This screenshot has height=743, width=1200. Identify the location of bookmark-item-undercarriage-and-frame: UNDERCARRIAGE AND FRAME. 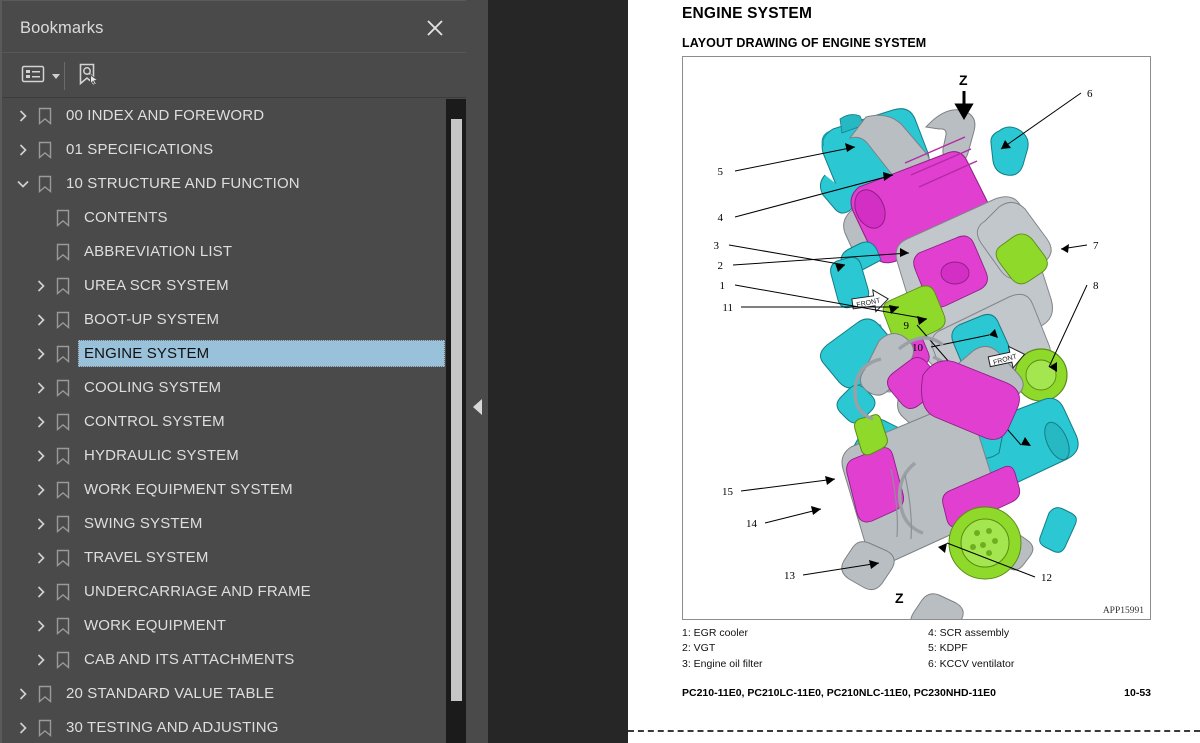
(224, 592).